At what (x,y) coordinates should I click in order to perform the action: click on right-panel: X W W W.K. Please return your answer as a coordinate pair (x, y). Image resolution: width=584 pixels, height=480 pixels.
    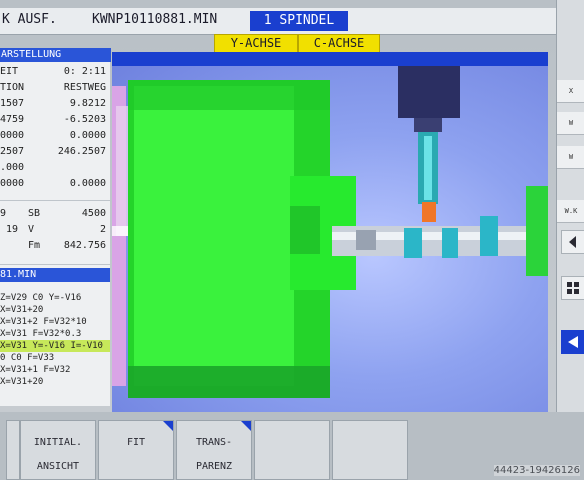
    Looking at the image, I should click on (570, 206).